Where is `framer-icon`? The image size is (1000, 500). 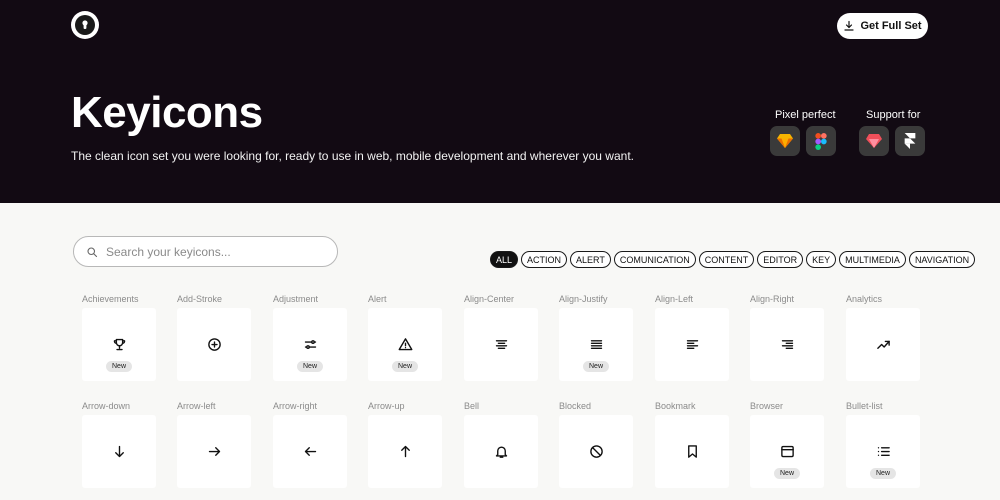 framer-icon is located at coordinates (910, 141).